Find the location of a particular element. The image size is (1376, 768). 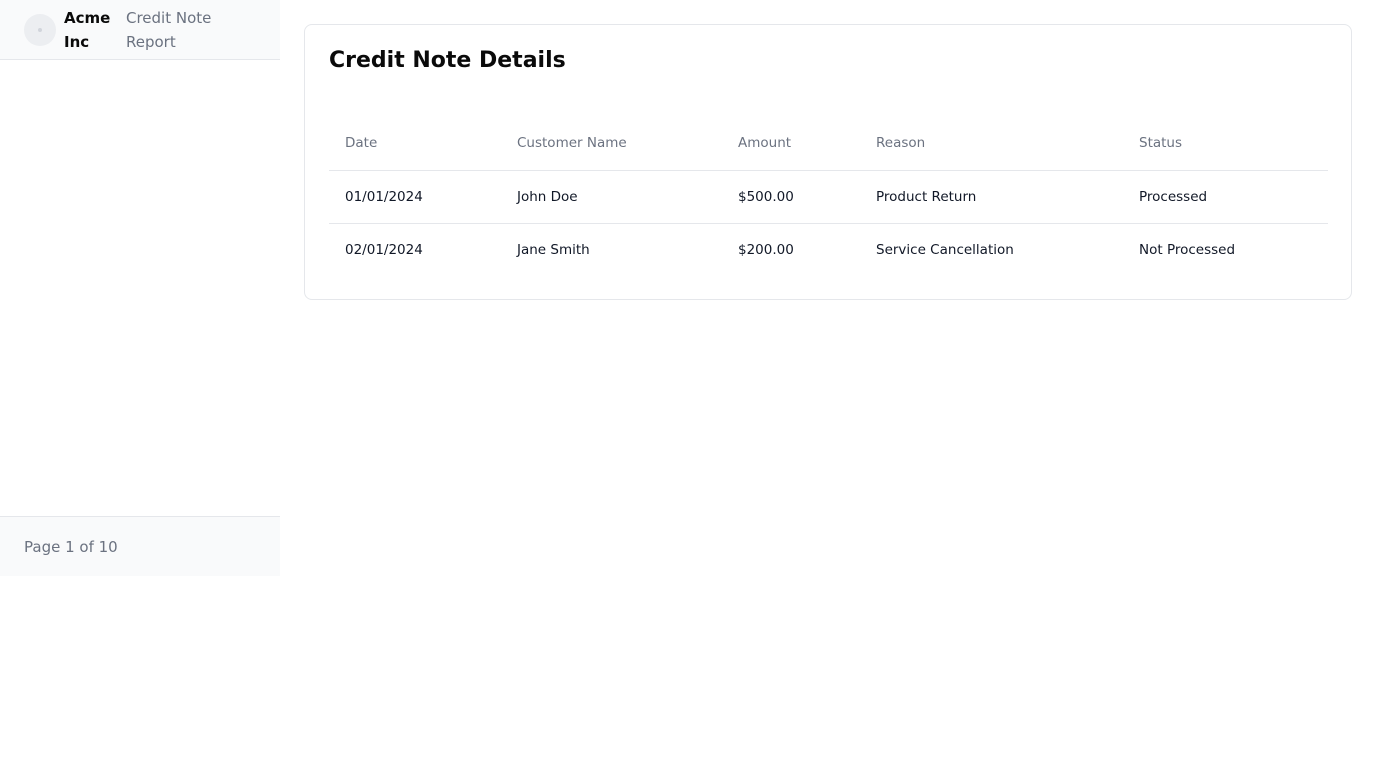

cell-amount: $200.00 is located at coordinates (766, 249).